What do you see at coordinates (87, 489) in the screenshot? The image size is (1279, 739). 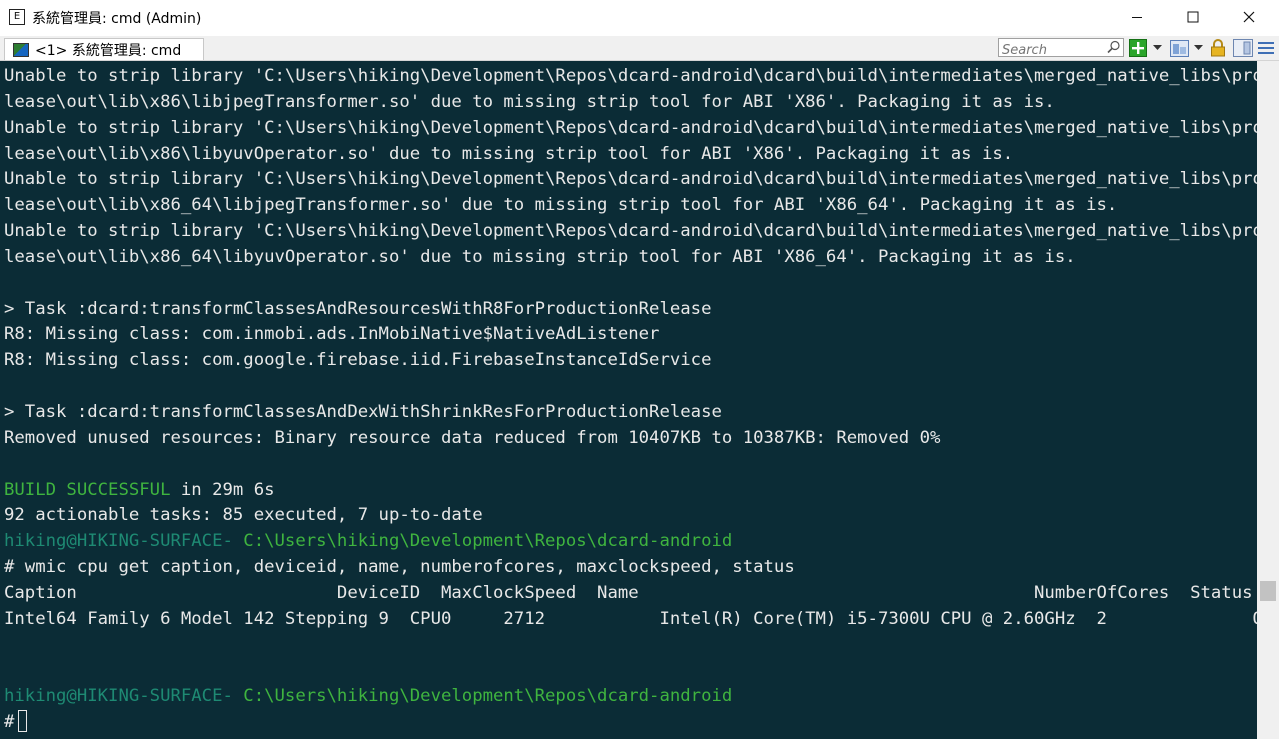 I see `console-highlight-text: BUILD SUCCESSFUL` at bounding box center [87, 489].